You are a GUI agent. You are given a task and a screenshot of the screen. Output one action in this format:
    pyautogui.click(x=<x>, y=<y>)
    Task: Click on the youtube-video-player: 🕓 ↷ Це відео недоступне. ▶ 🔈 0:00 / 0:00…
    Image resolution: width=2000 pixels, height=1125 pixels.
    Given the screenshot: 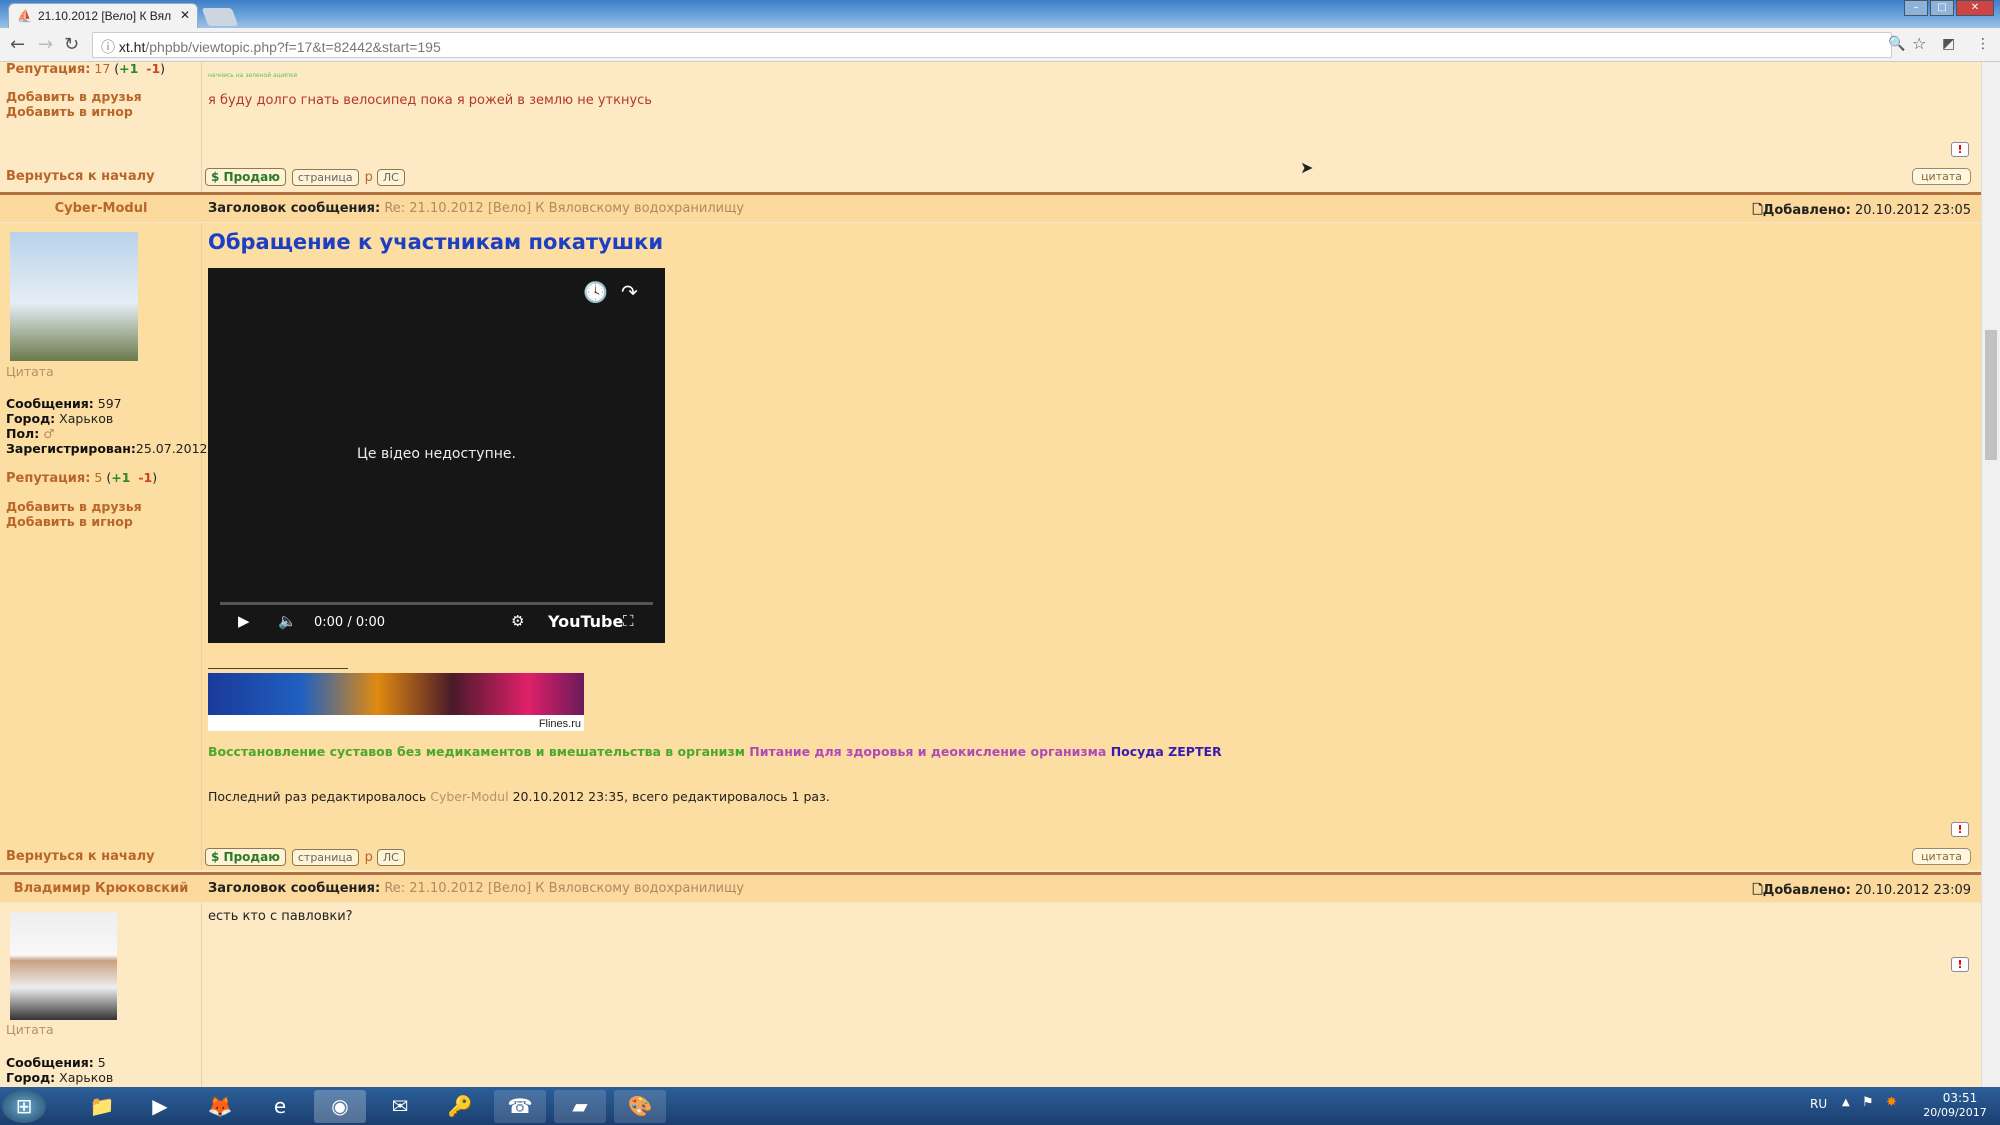 What is the action you would take?
    pyautogui.click(x=436, y=455)
    